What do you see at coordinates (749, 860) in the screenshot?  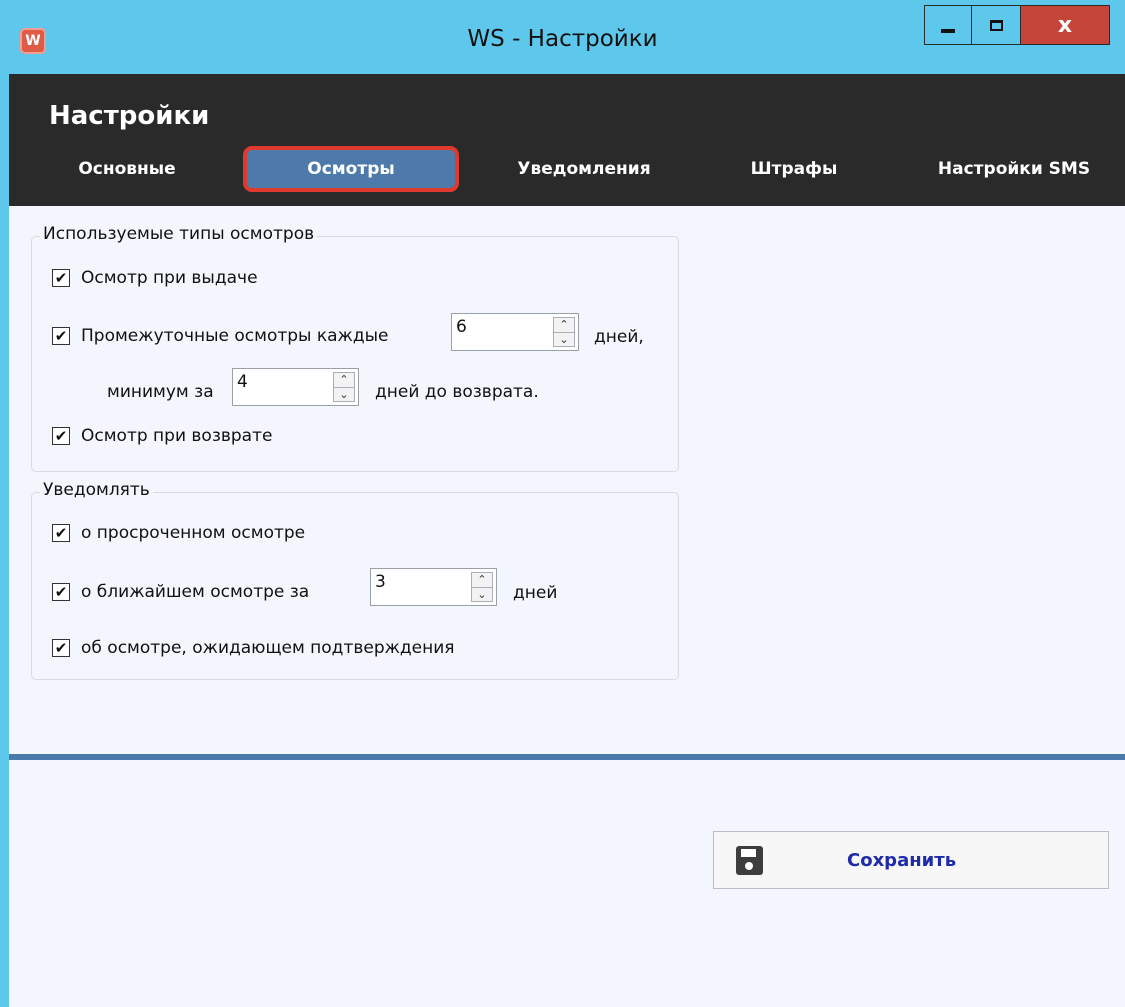 I see `floppy-disk-icon` at bounding box center [749, 860].